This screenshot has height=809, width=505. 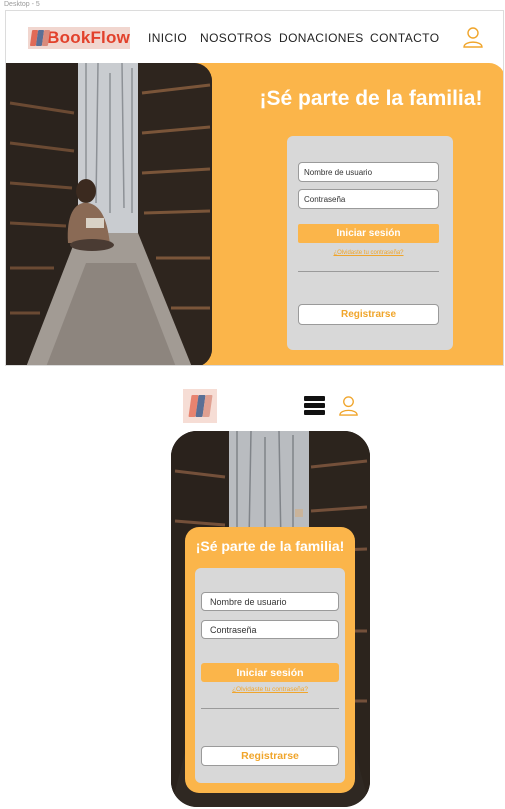 I want to click on mobile-brand-logo-icon, so click(x=200, y=406).